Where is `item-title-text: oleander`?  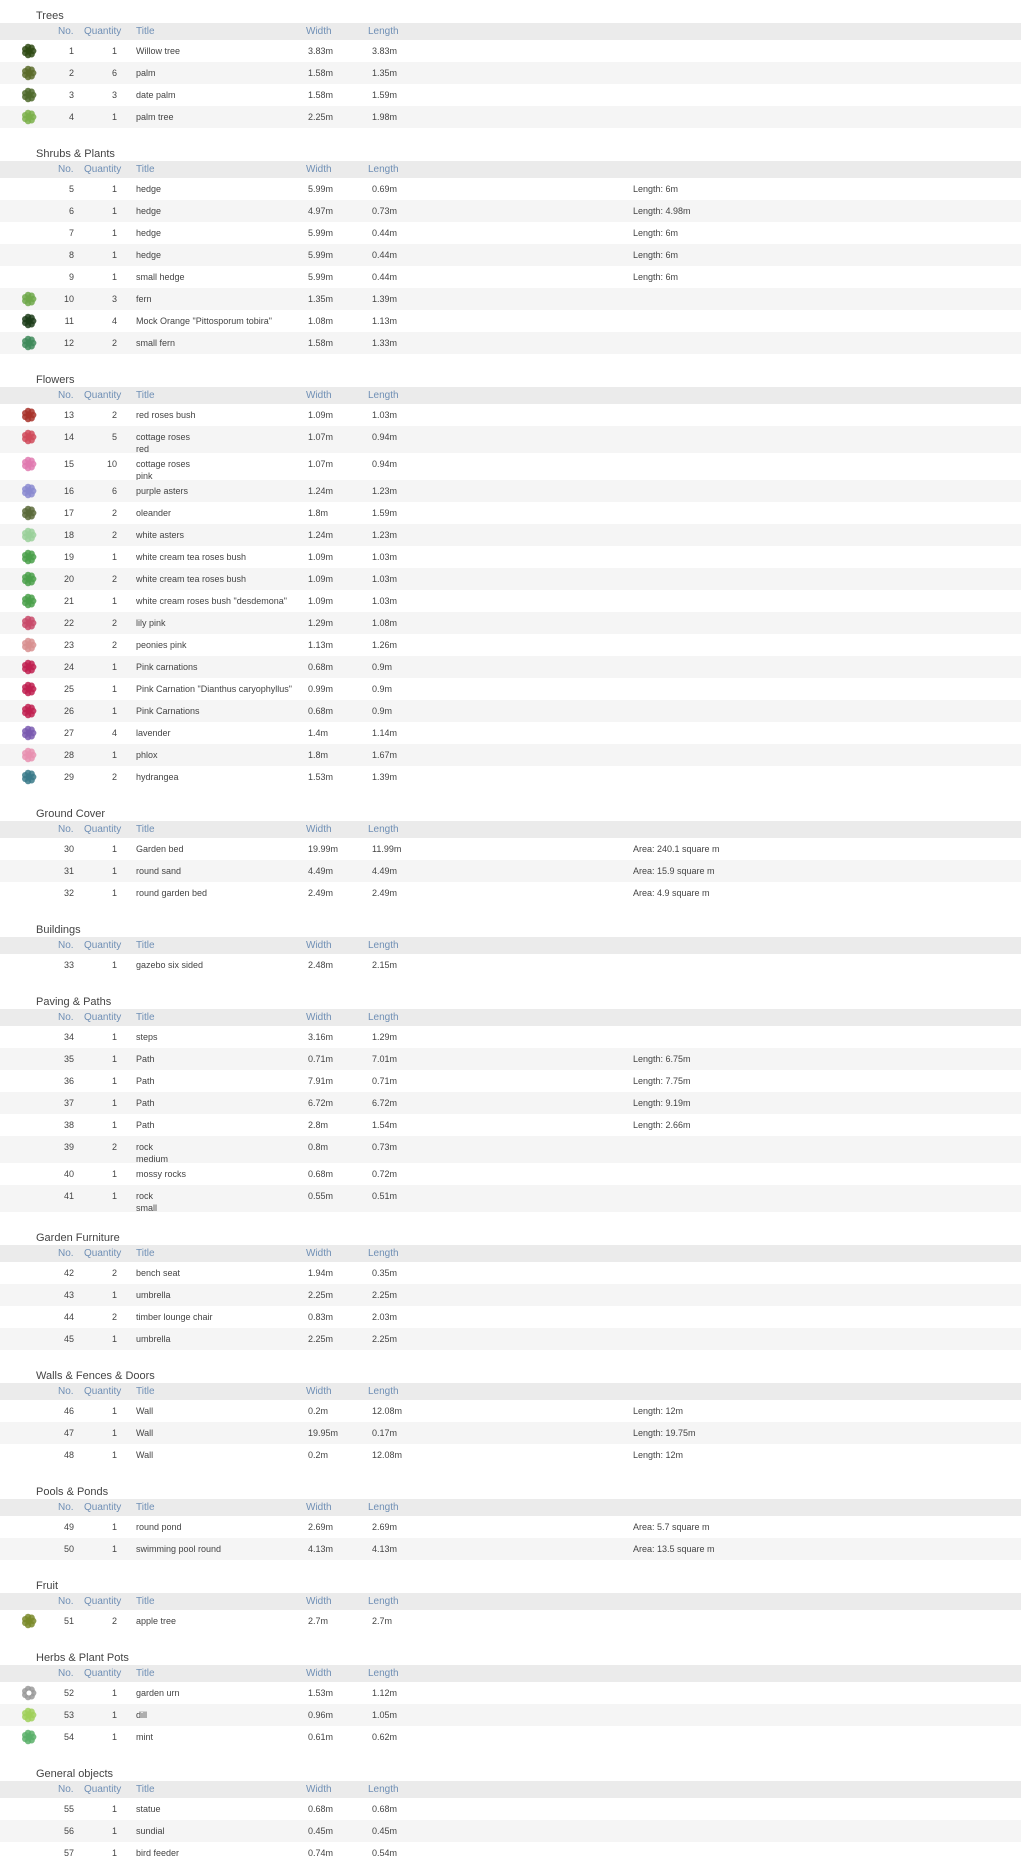 item-title-text: oleander is located at coordinates (154, 513).